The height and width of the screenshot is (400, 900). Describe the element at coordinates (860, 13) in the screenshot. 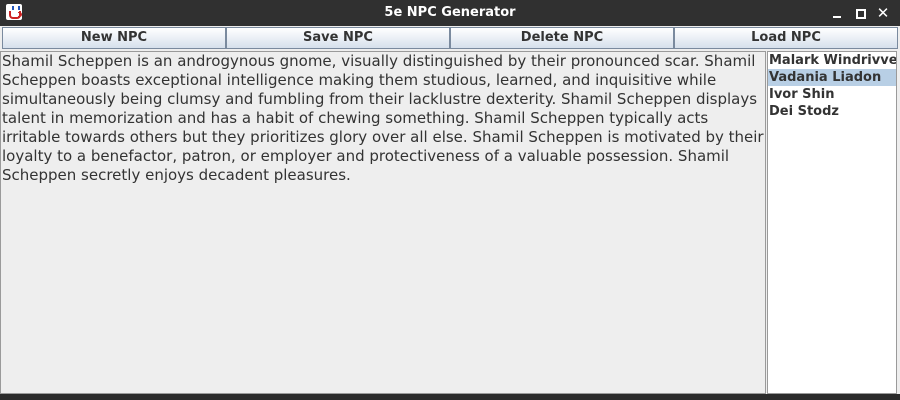

I see `maximize-icon` at that location.